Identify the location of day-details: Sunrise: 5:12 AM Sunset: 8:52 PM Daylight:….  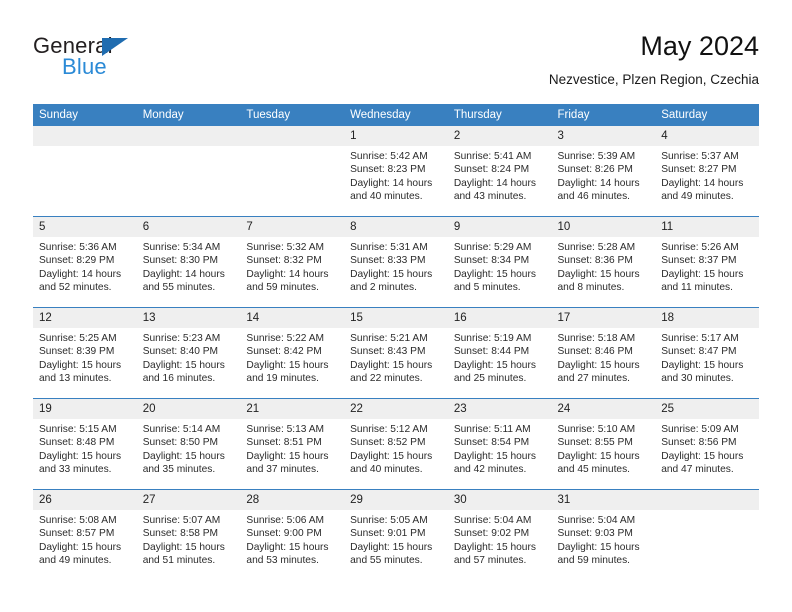
(396, 447).